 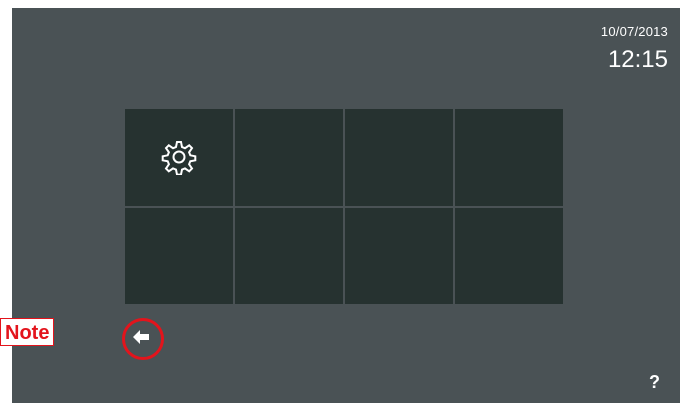 What do you see at coordinates (634, 31) in the screenshot?
I see `date-display: 10/07/2013` at bounding box center [634, 31].